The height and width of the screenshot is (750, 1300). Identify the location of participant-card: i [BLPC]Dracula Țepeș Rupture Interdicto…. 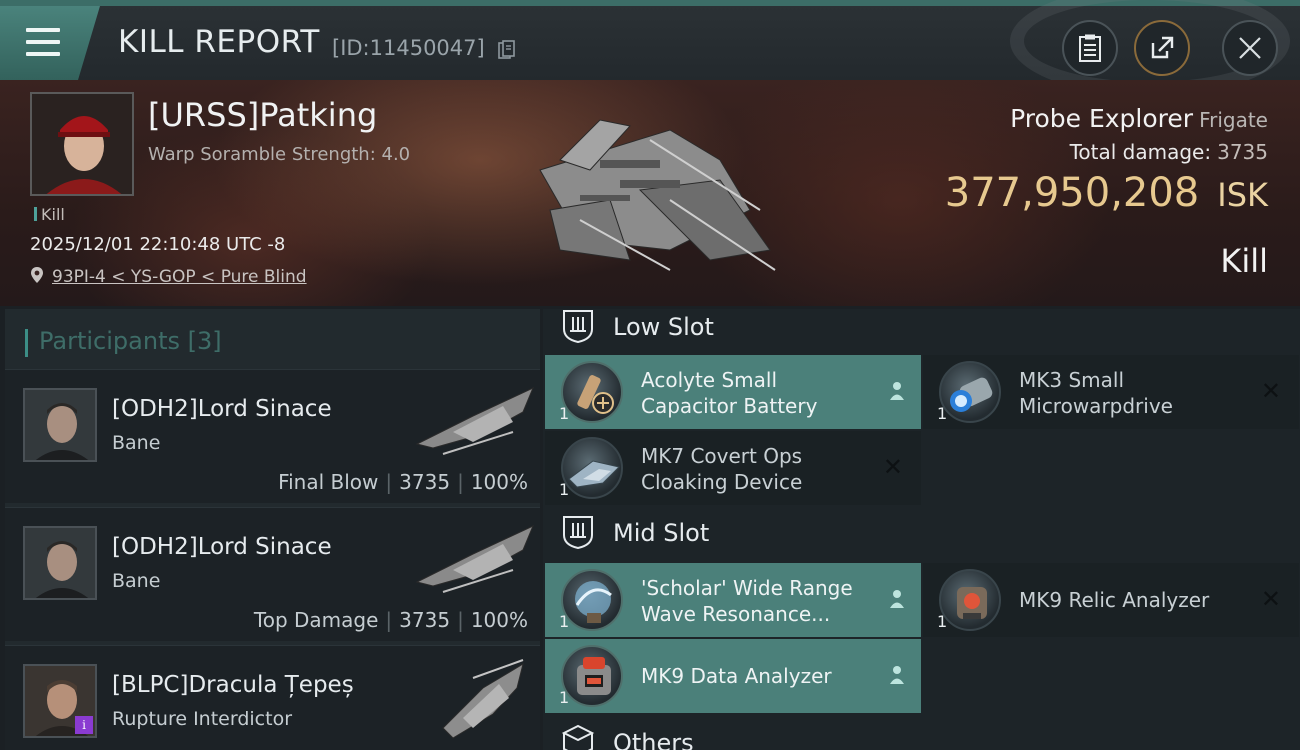
(272, 697).